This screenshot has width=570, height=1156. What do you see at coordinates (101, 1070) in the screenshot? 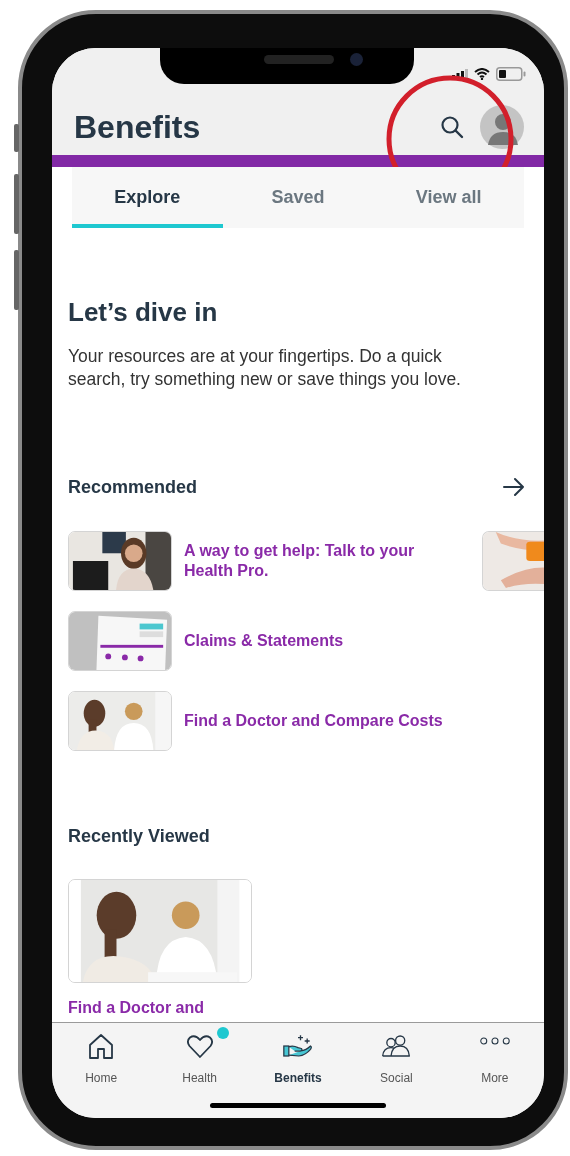
I see `nav-tab: Home` at bounding box center [101, 1070].